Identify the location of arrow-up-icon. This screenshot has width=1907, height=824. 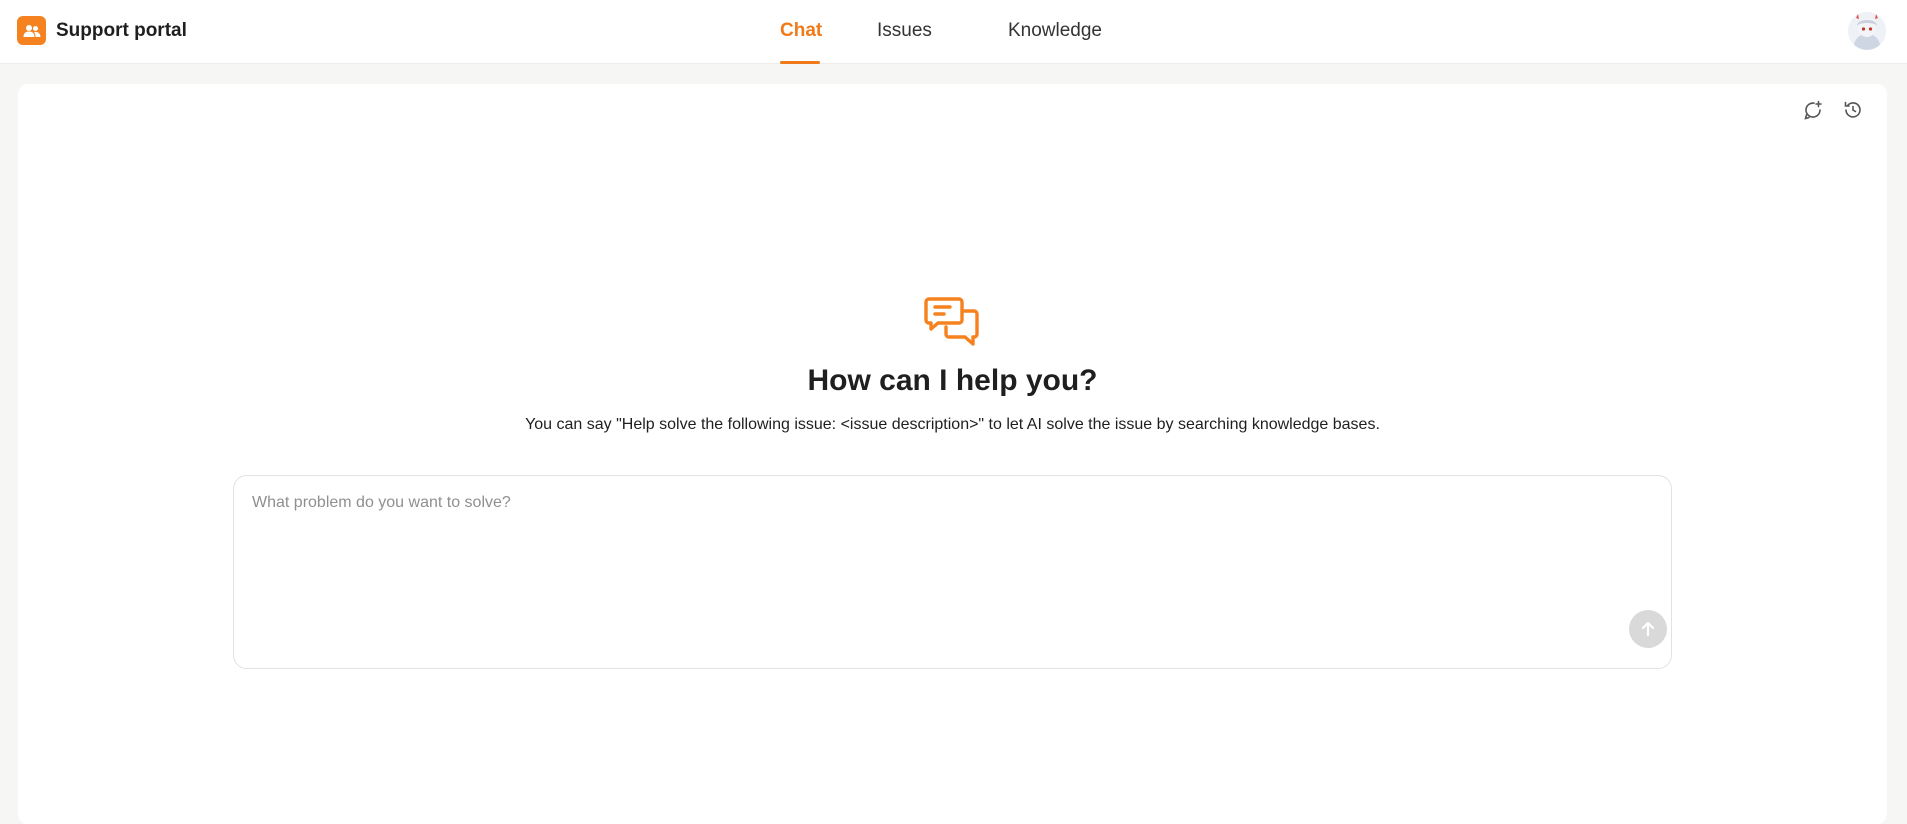
(1648, 629).